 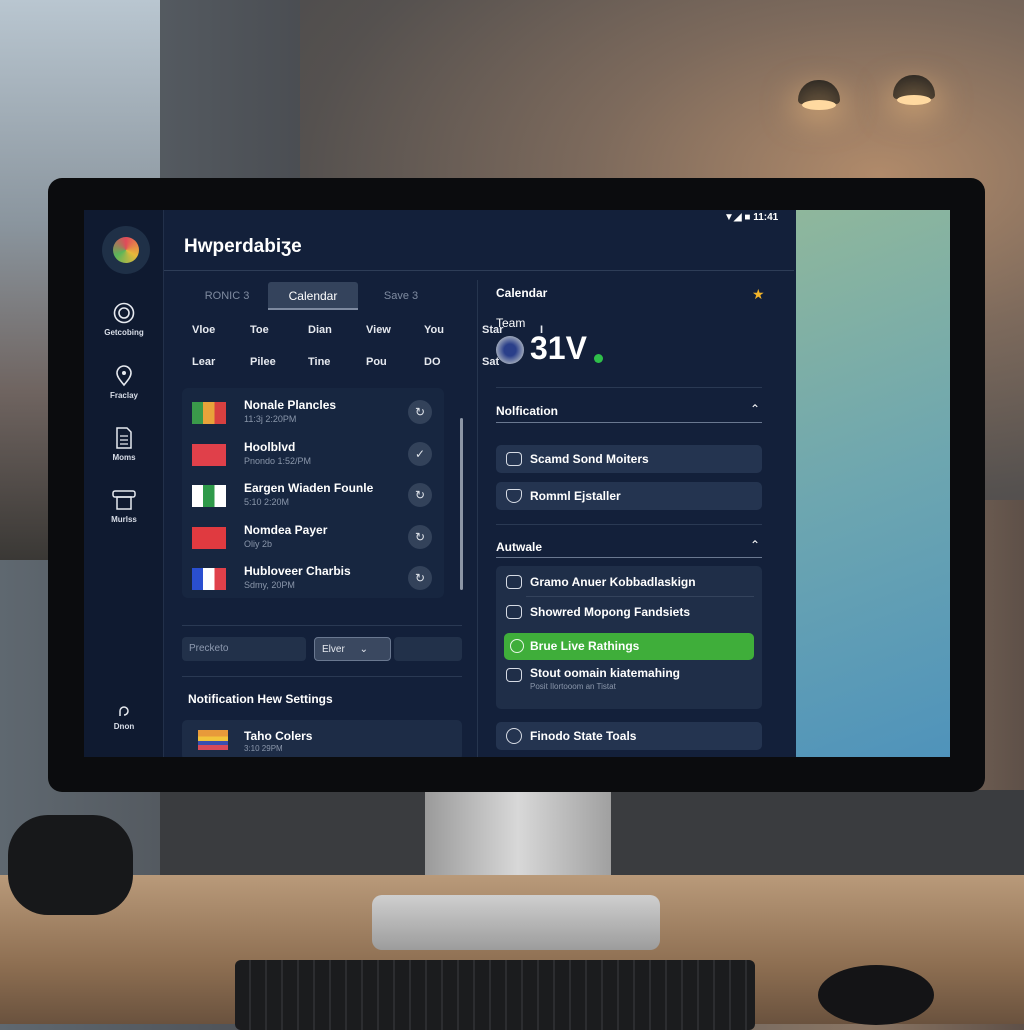 I want to click on autwale-item: Gramo Anuer Kobbadlaskign, so click(x=629, y=582).